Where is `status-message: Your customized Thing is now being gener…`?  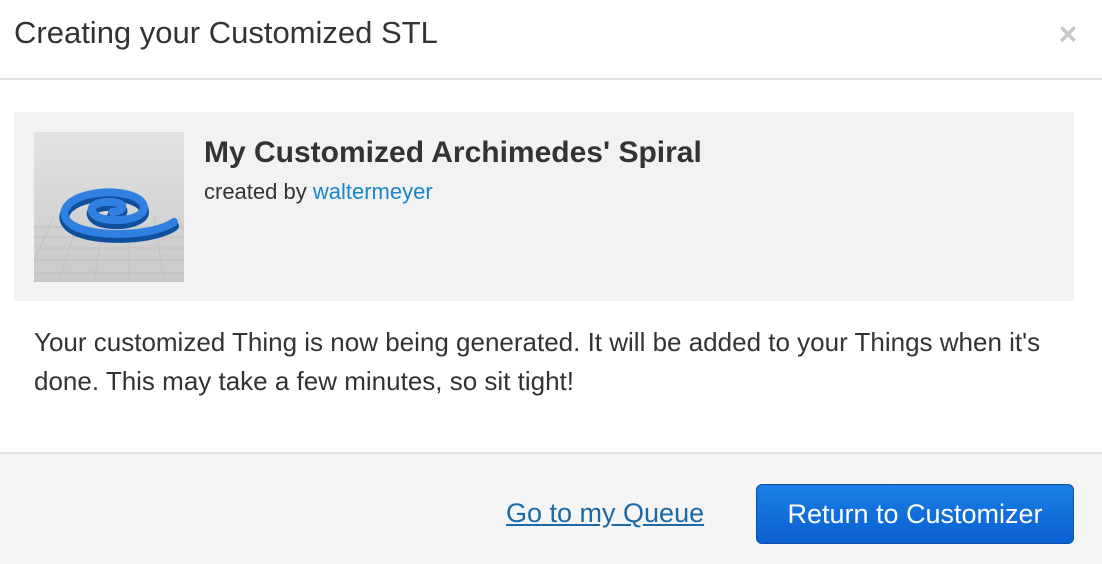 status-message: Your customized Thing is now being gener… is located at coordinates (537, 361).